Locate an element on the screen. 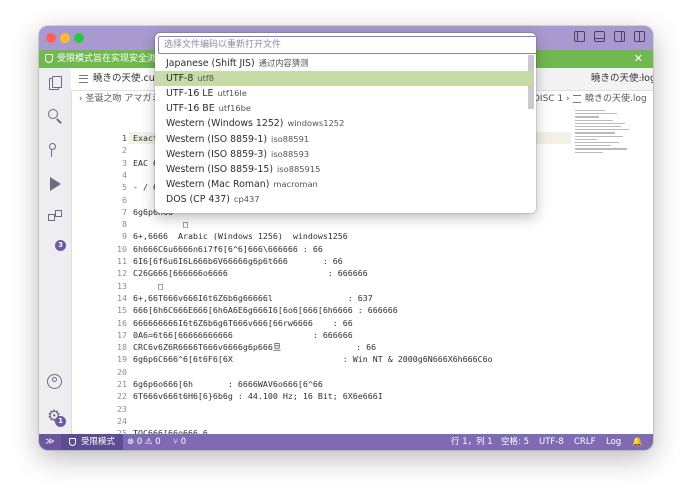 The height and width of the screenshot is (500, 691). code-line: 17 0A6=6t66[66666666666 : 666666 is located at coordinates (321, 335).